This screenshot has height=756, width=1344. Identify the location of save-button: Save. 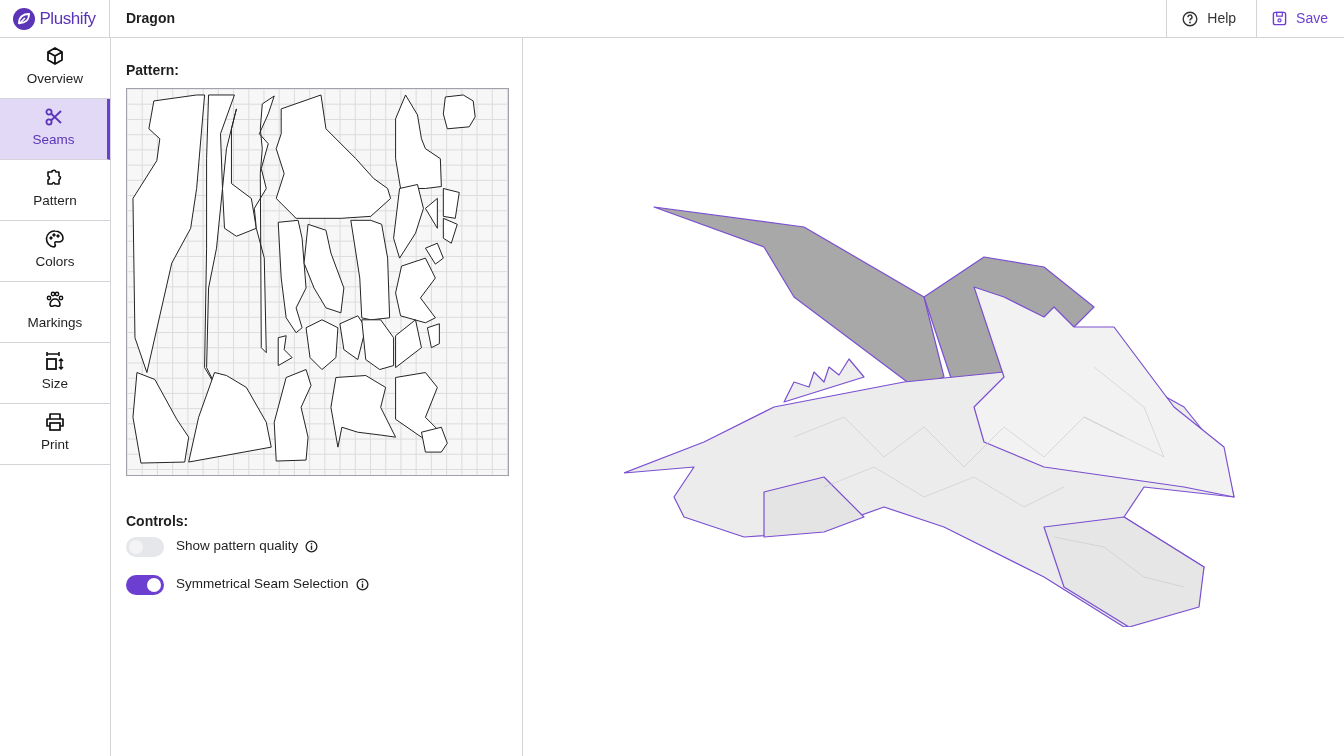
(1300, 18).